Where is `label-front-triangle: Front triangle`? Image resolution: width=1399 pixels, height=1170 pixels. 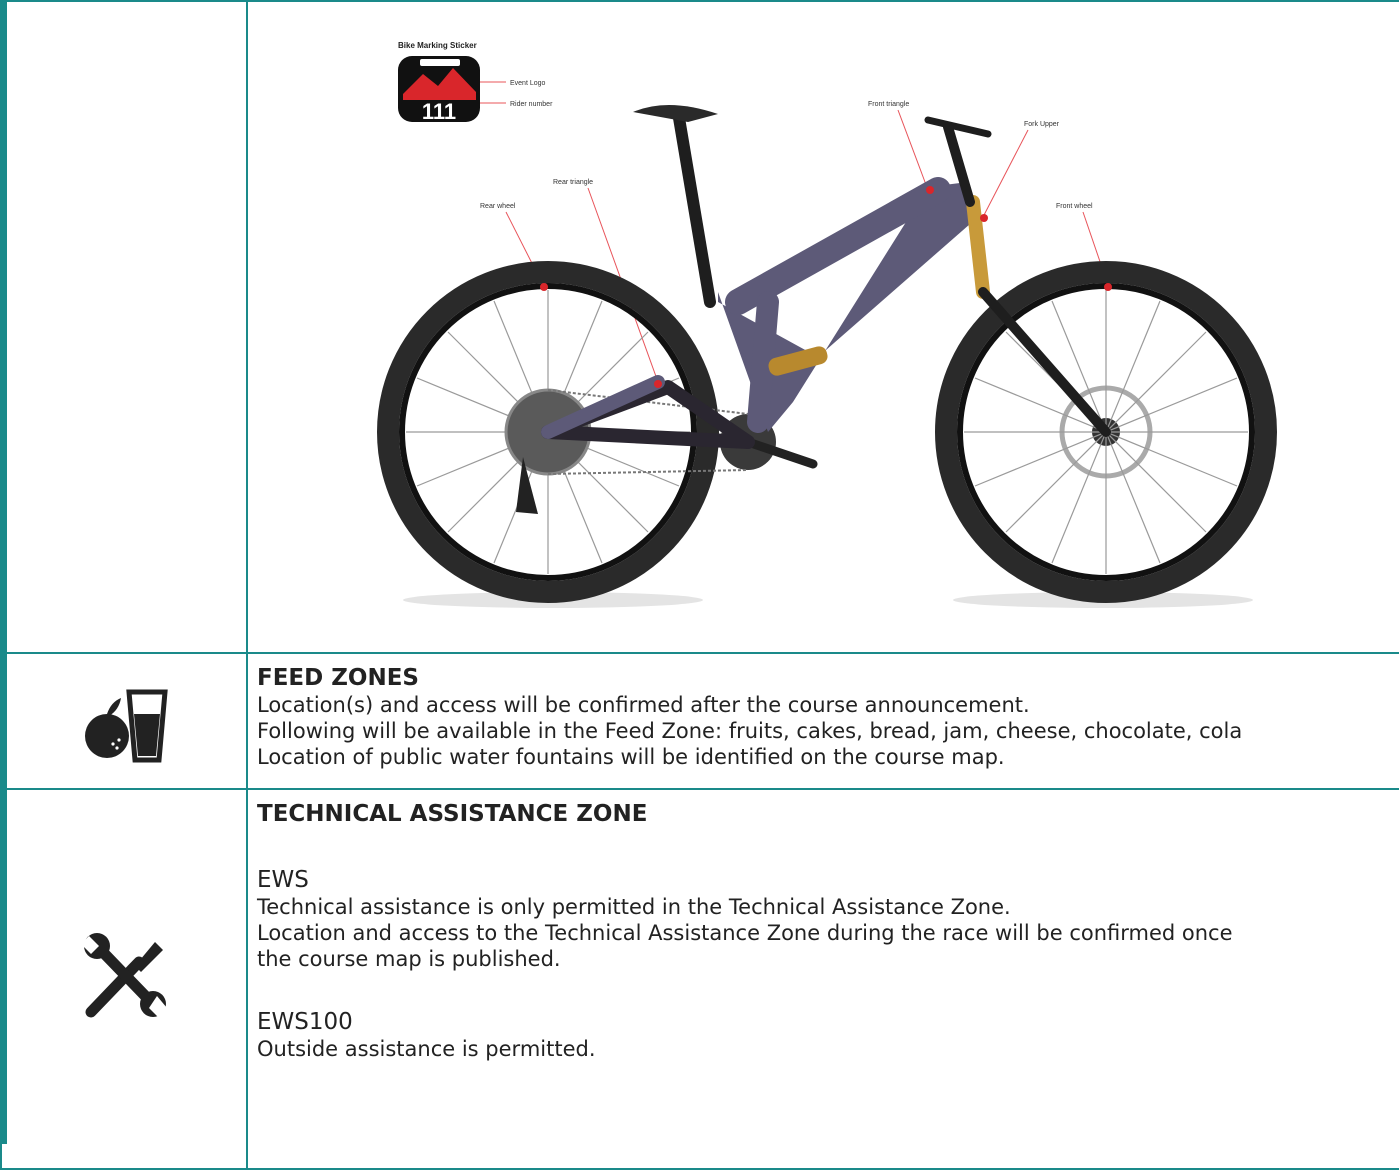
label-front-triangle: Front triangle is located at coordinates (888, 104).